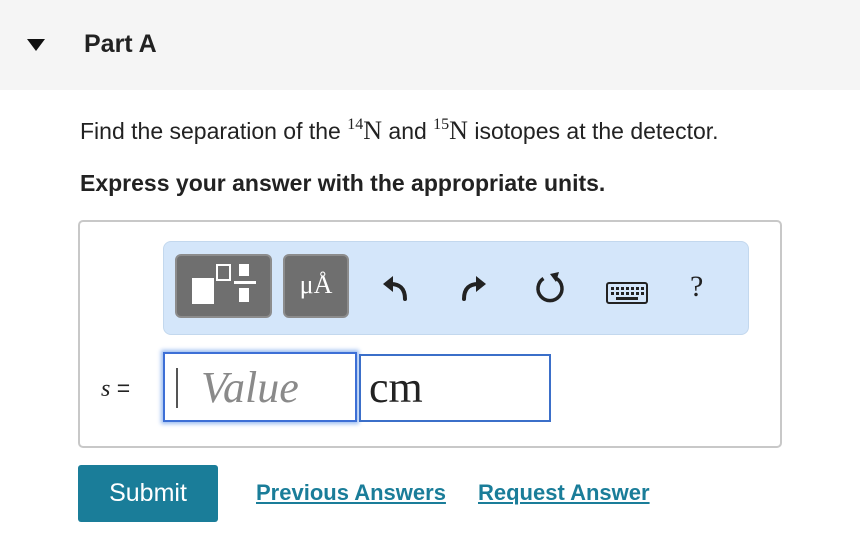  What do you see at coordinates (123, 388) in the screenshot?
I see `equals-sign: =` at bounding box center [123, 388].